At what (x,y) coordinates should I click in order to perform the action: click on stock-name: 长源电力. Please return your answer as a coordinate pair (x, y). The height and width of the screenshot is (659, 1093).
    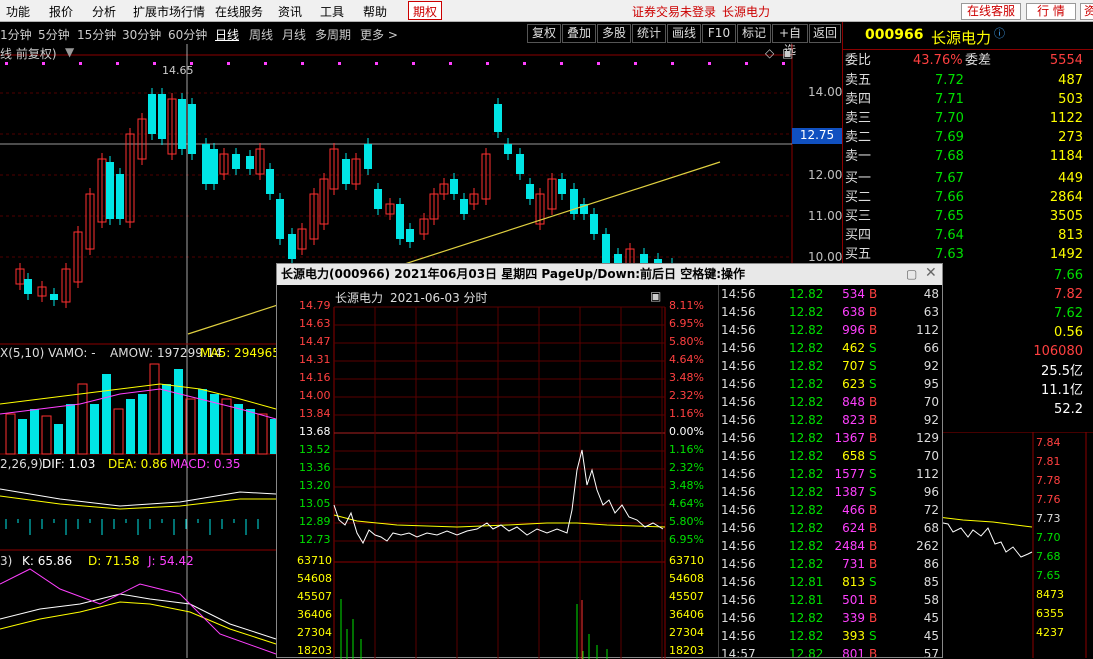
    Looking at the image, I should click on (961, 38).